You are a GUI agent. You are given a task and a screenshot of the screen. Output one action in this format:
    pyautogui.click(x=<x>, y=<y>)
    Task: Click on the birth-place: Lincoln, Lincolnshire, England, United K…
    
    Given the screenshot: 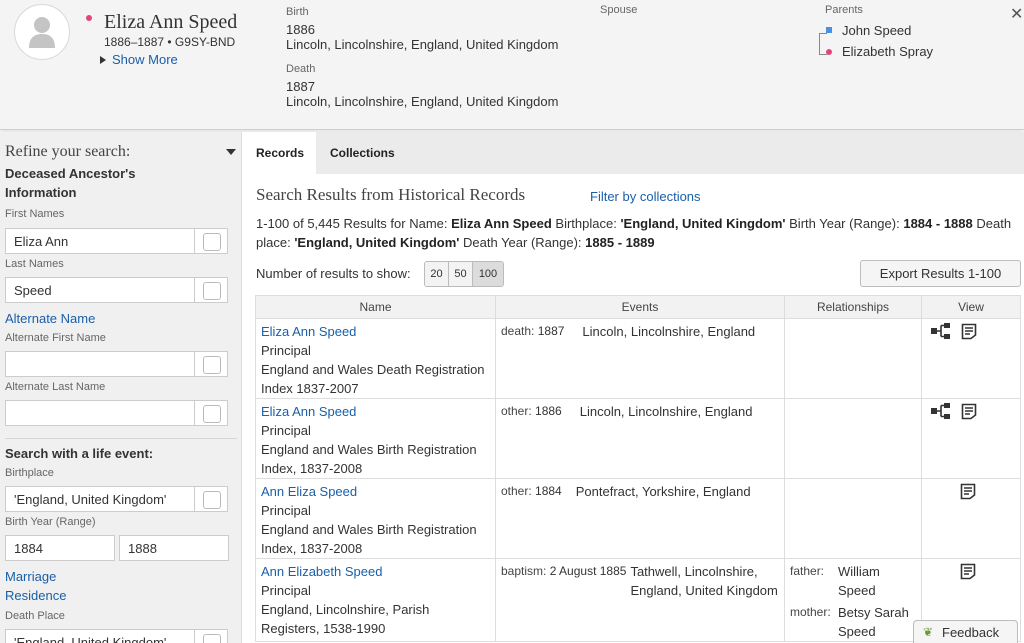 What is the action you would take?
    pyautogui.click(x=422, y=44)
    